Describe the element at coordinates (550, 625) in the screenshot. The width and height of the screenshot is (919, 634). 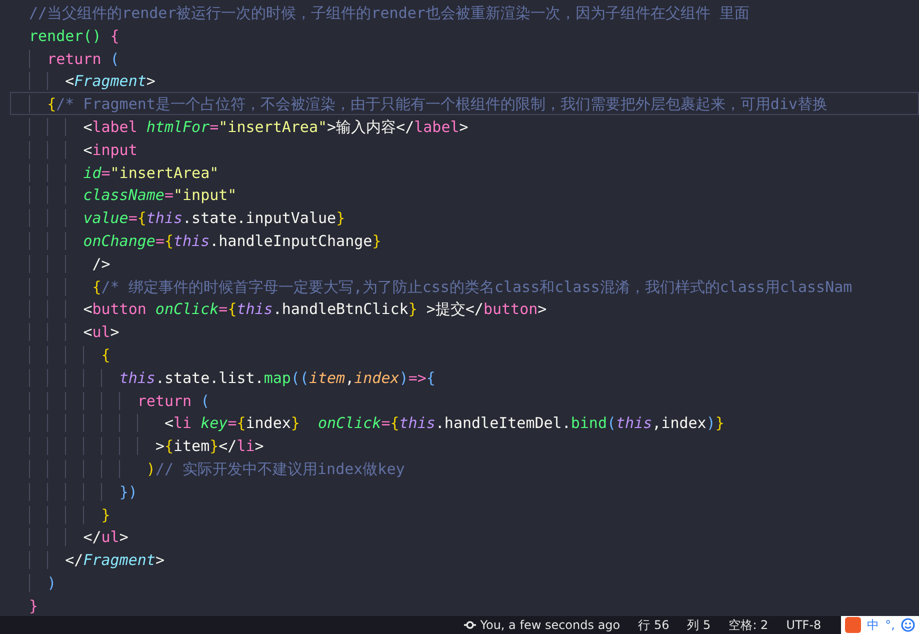
I see `status-item: You, a few seconds ago` at that location.